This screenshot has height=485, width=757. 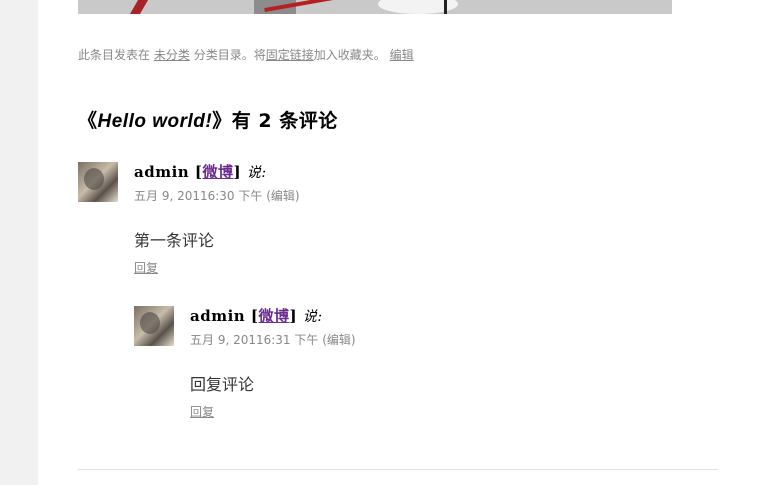 I want to click on header-image, so click(x=375, y=7).